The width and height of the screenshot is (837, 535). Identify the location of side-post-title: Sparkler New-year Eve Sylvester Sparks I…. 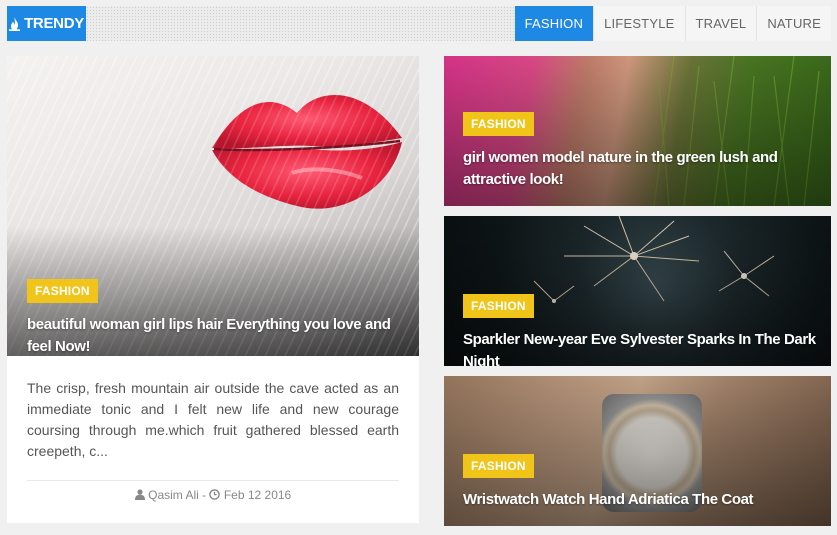
(643, 347).